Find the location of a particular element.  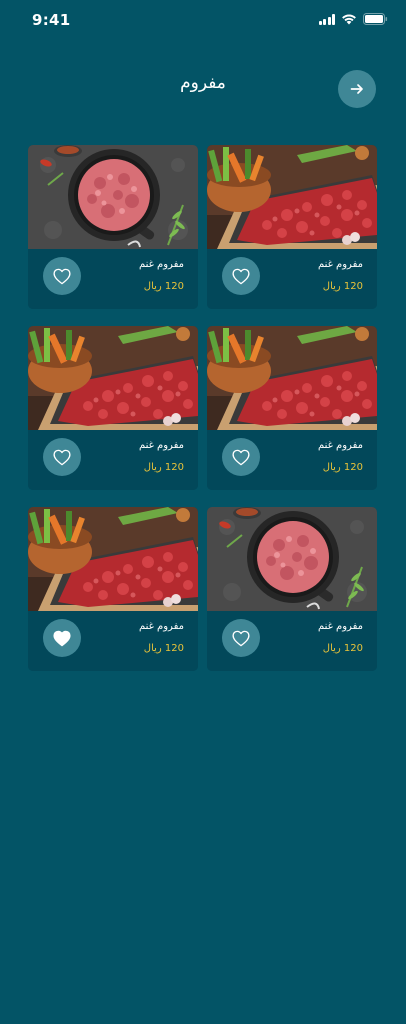

arrow-right-icon is located at coordinates (356, 89).